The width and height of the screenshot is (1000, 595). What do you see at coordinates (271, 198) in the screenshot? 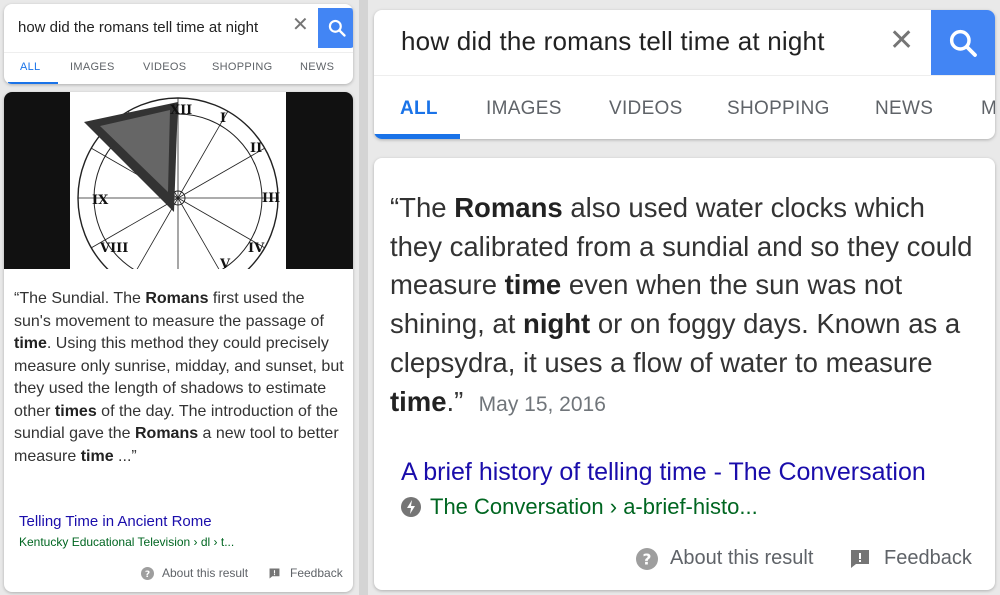
I see `svg-text: III` at bounding box center [271, 198].